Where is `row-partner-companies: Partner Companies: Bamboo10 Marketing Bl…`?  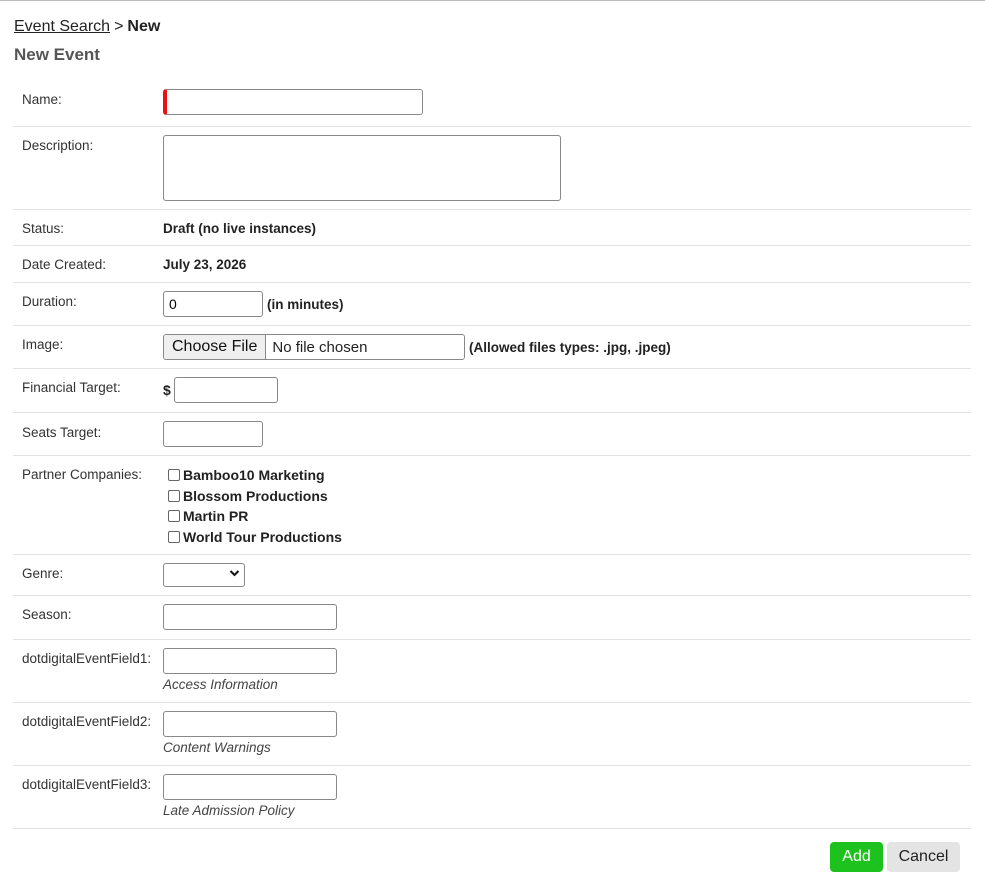 row-partner-companies: Partner Companies: Bamboo10 Marketing Bl… is located at coordinates (492, 505).